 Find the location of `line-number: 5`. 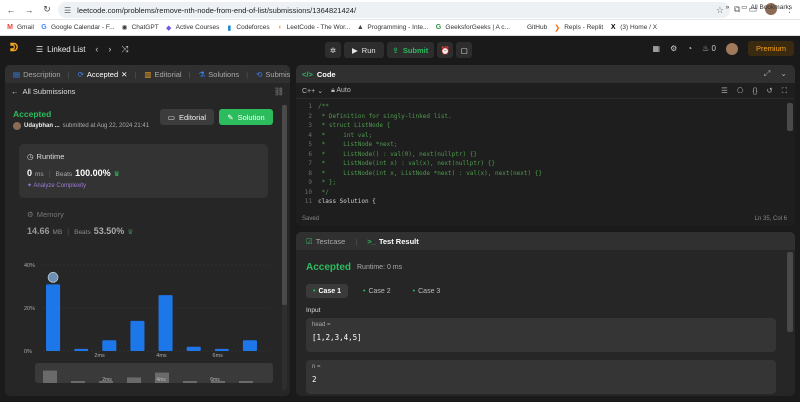

line-number: 5 is located at coordinates (310, 144).